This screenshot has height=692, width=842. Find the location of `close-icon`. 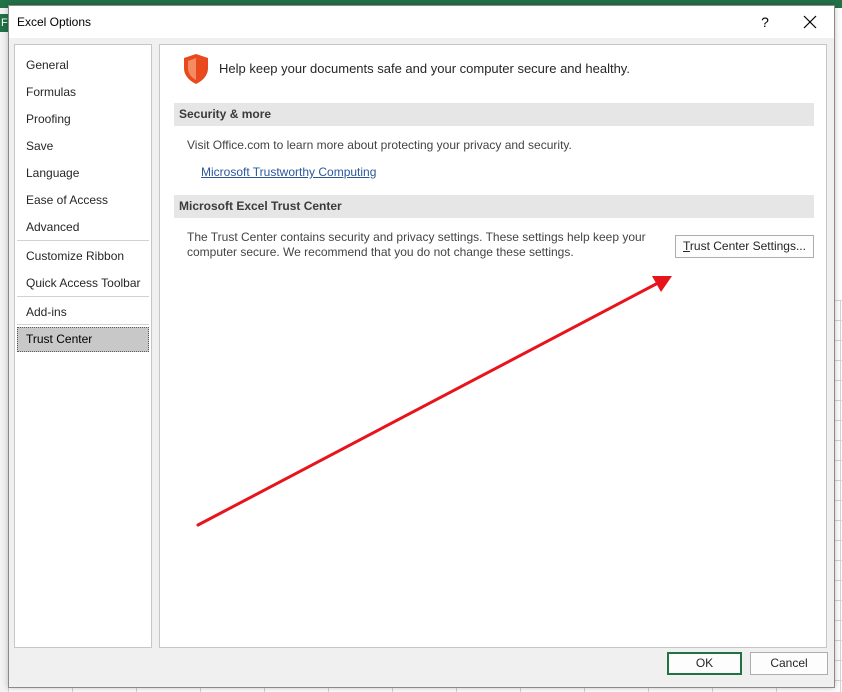

close-icon is located at coordinates (810, 22).